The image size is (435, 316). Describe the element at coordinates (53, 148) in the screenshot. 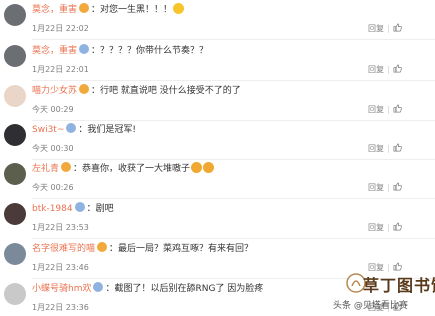

I see `comment-time: 今天 00:30` at that location.